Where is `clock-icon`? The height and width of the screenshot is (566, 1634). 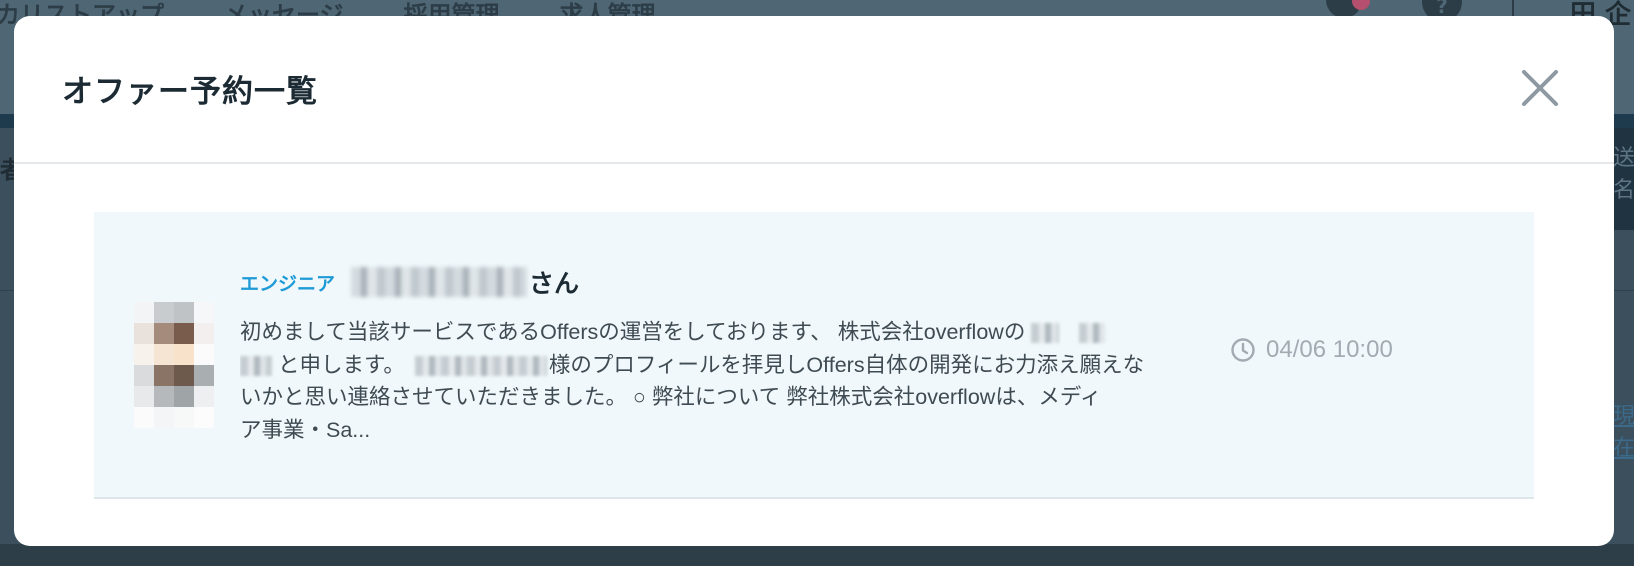
clock-icon is located at coordinates (1243, 350).